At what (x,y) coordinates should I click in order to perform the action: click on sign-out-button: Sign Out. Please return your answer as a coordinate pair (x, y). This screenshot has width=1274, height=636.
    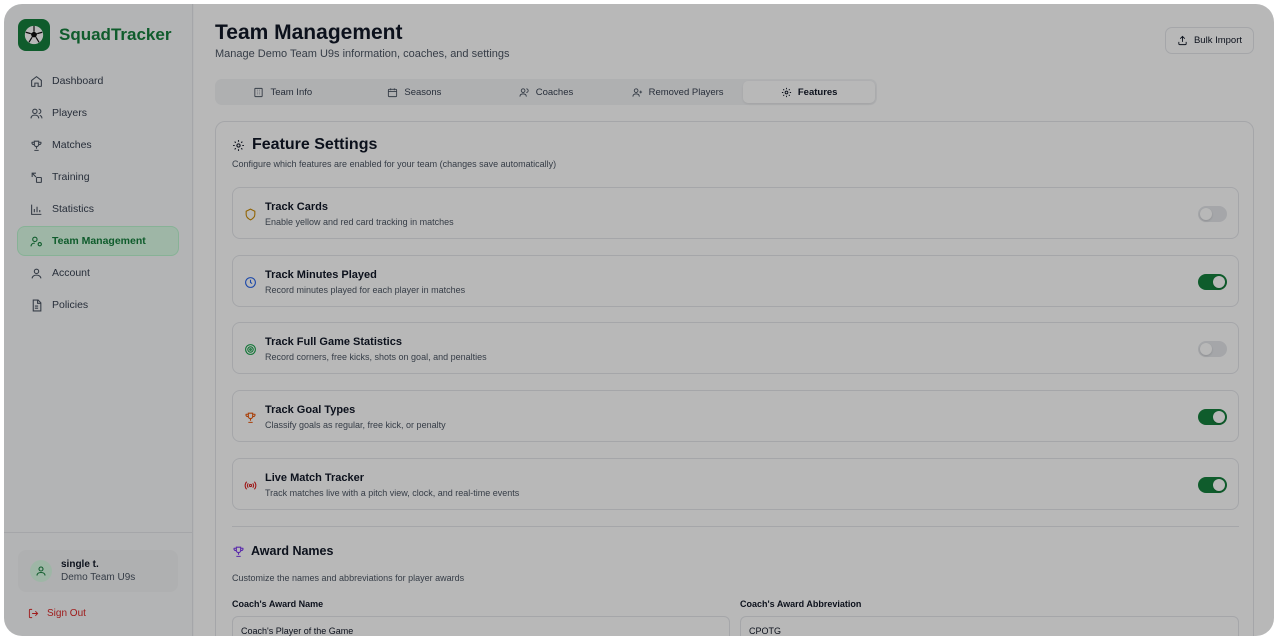
    Looking at the image, I should click on (57, 613).